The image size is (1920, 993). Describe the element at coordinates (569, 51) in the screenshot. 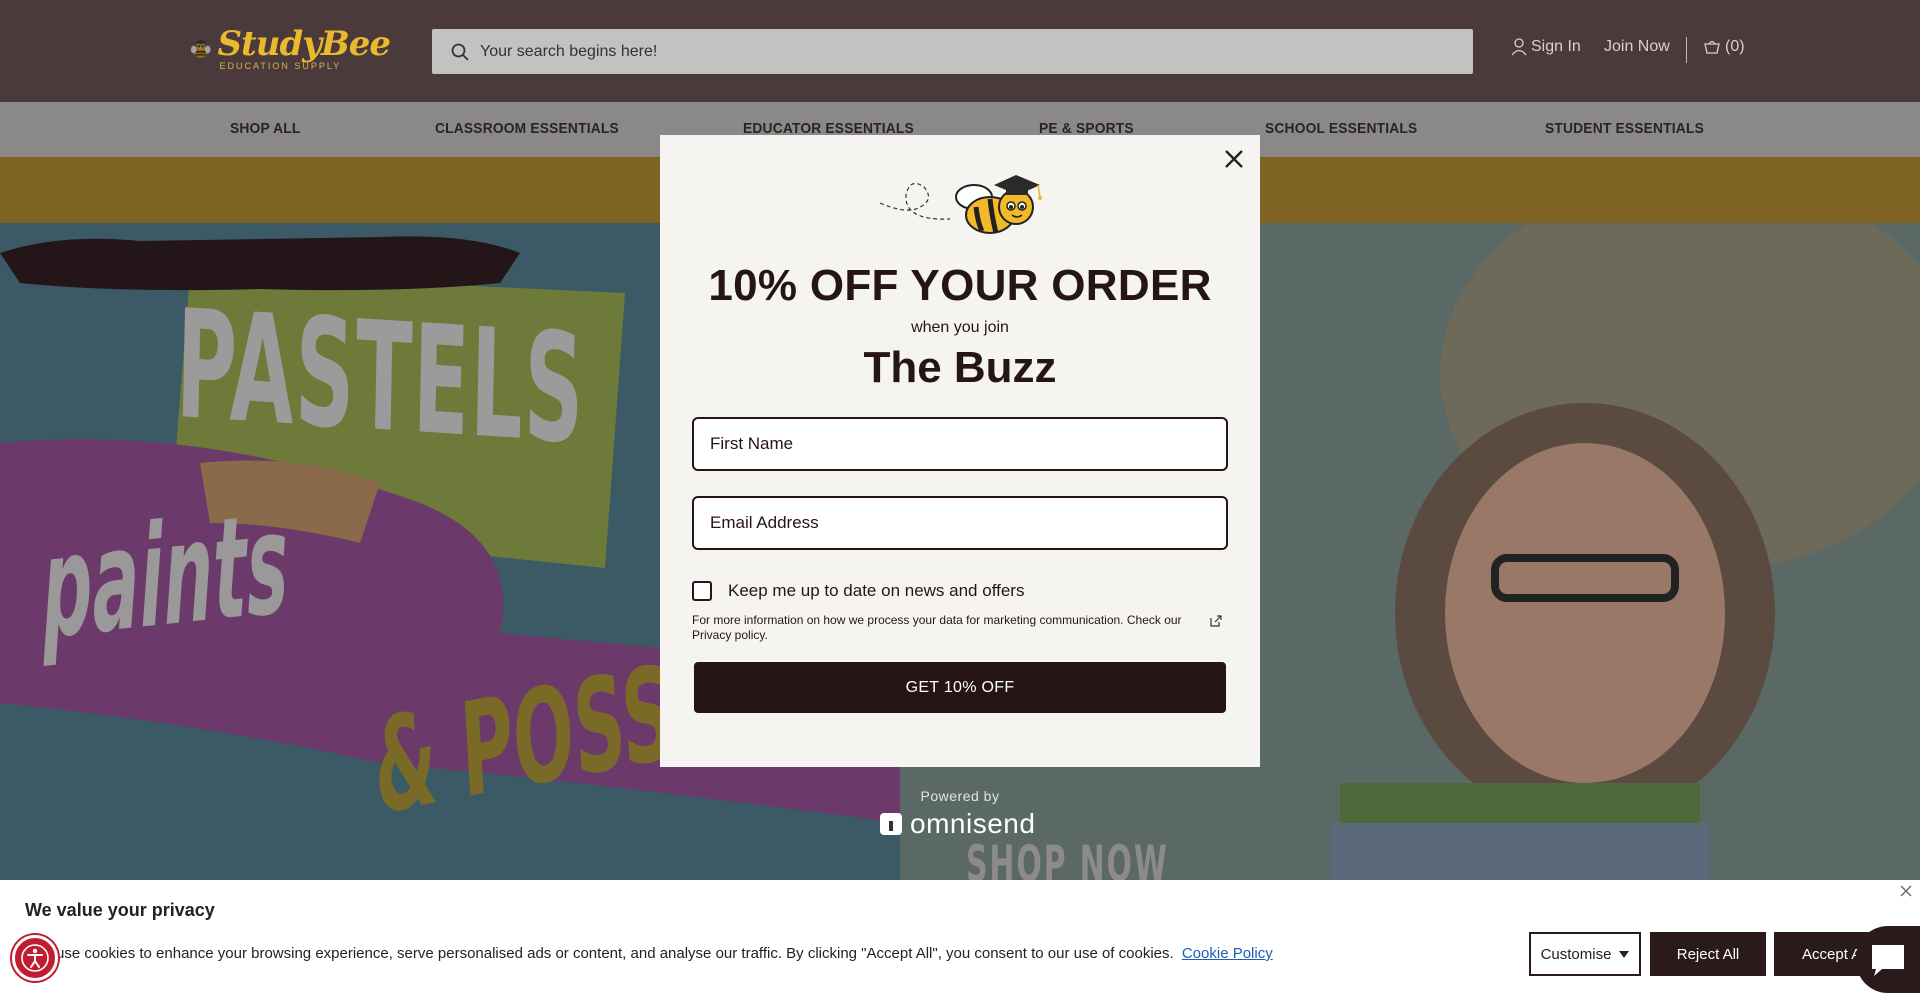

I see `search-placeholder: Your search begins here!` at that location.